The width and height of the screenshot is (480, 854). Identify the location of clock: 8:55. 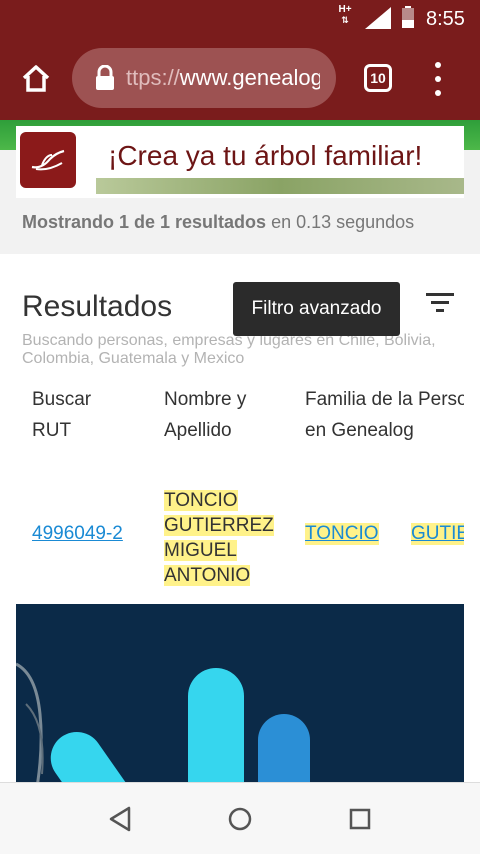
(445, 19).